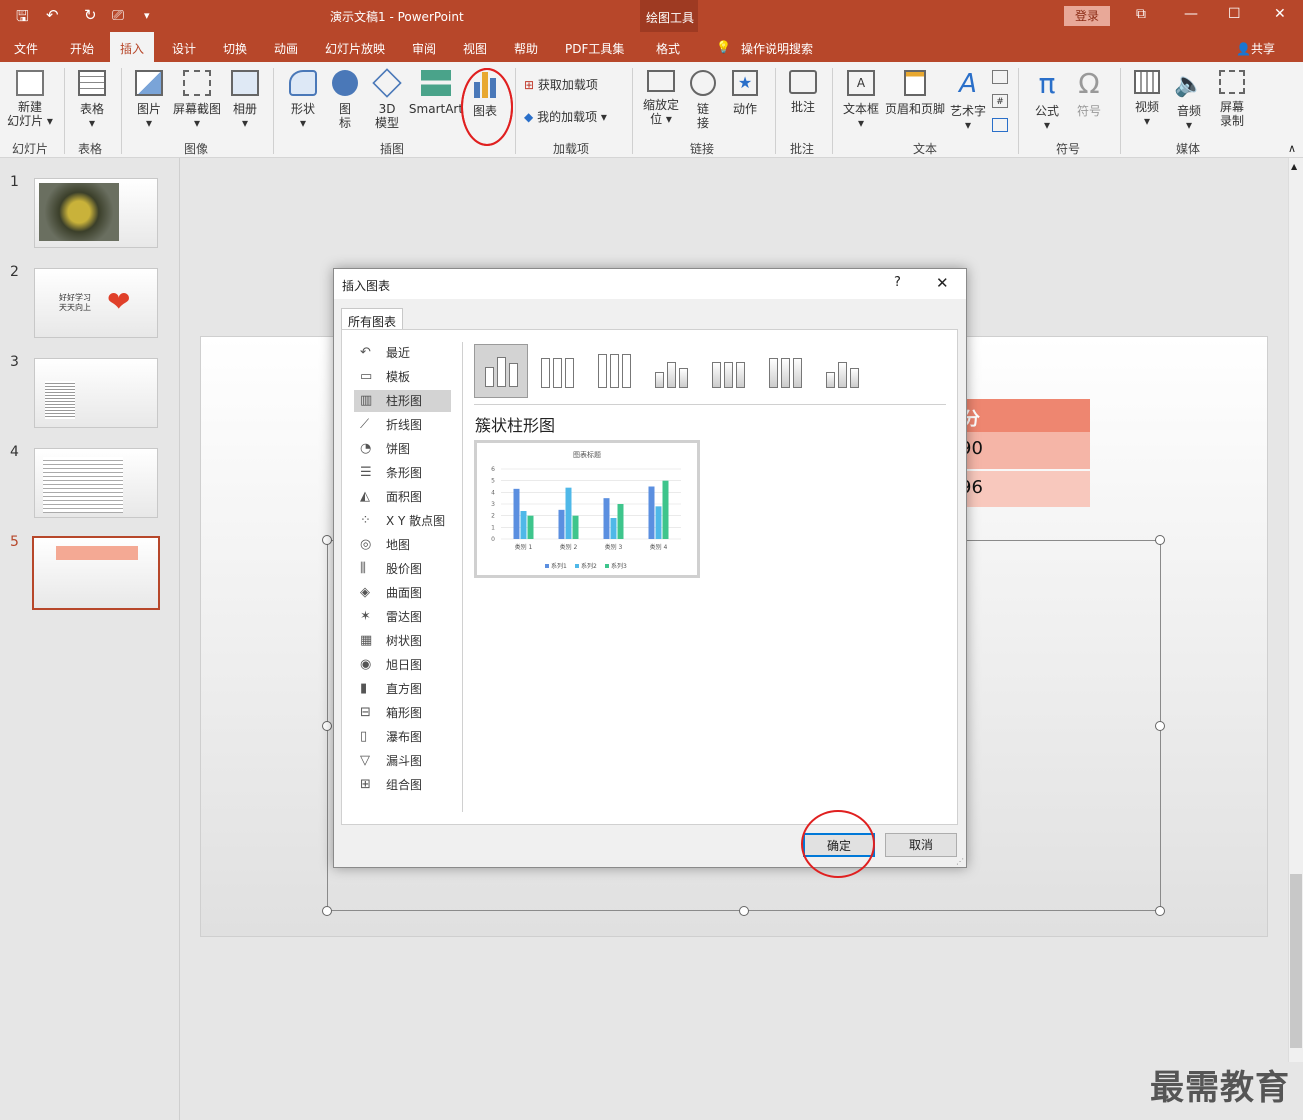  Describe the element at coordinates (132, 47) in the screenshot. I see `tab-insert: 插入` at that location.